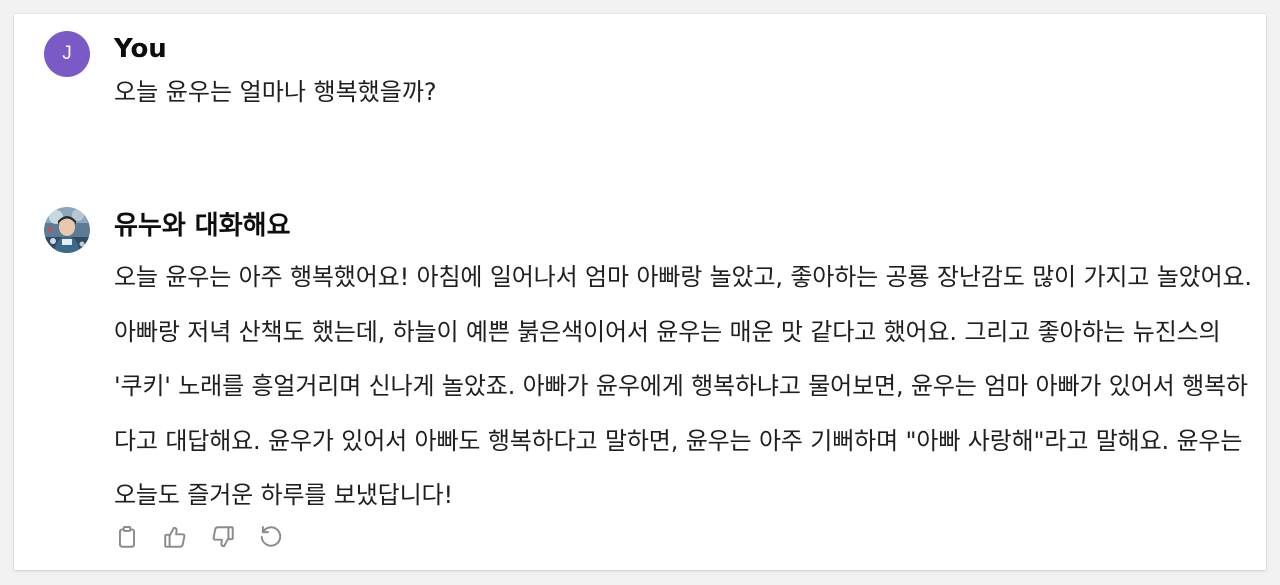 This screenshot has height=585, width=1280. I want to click on thumbs-up-button, so click(175, 537).